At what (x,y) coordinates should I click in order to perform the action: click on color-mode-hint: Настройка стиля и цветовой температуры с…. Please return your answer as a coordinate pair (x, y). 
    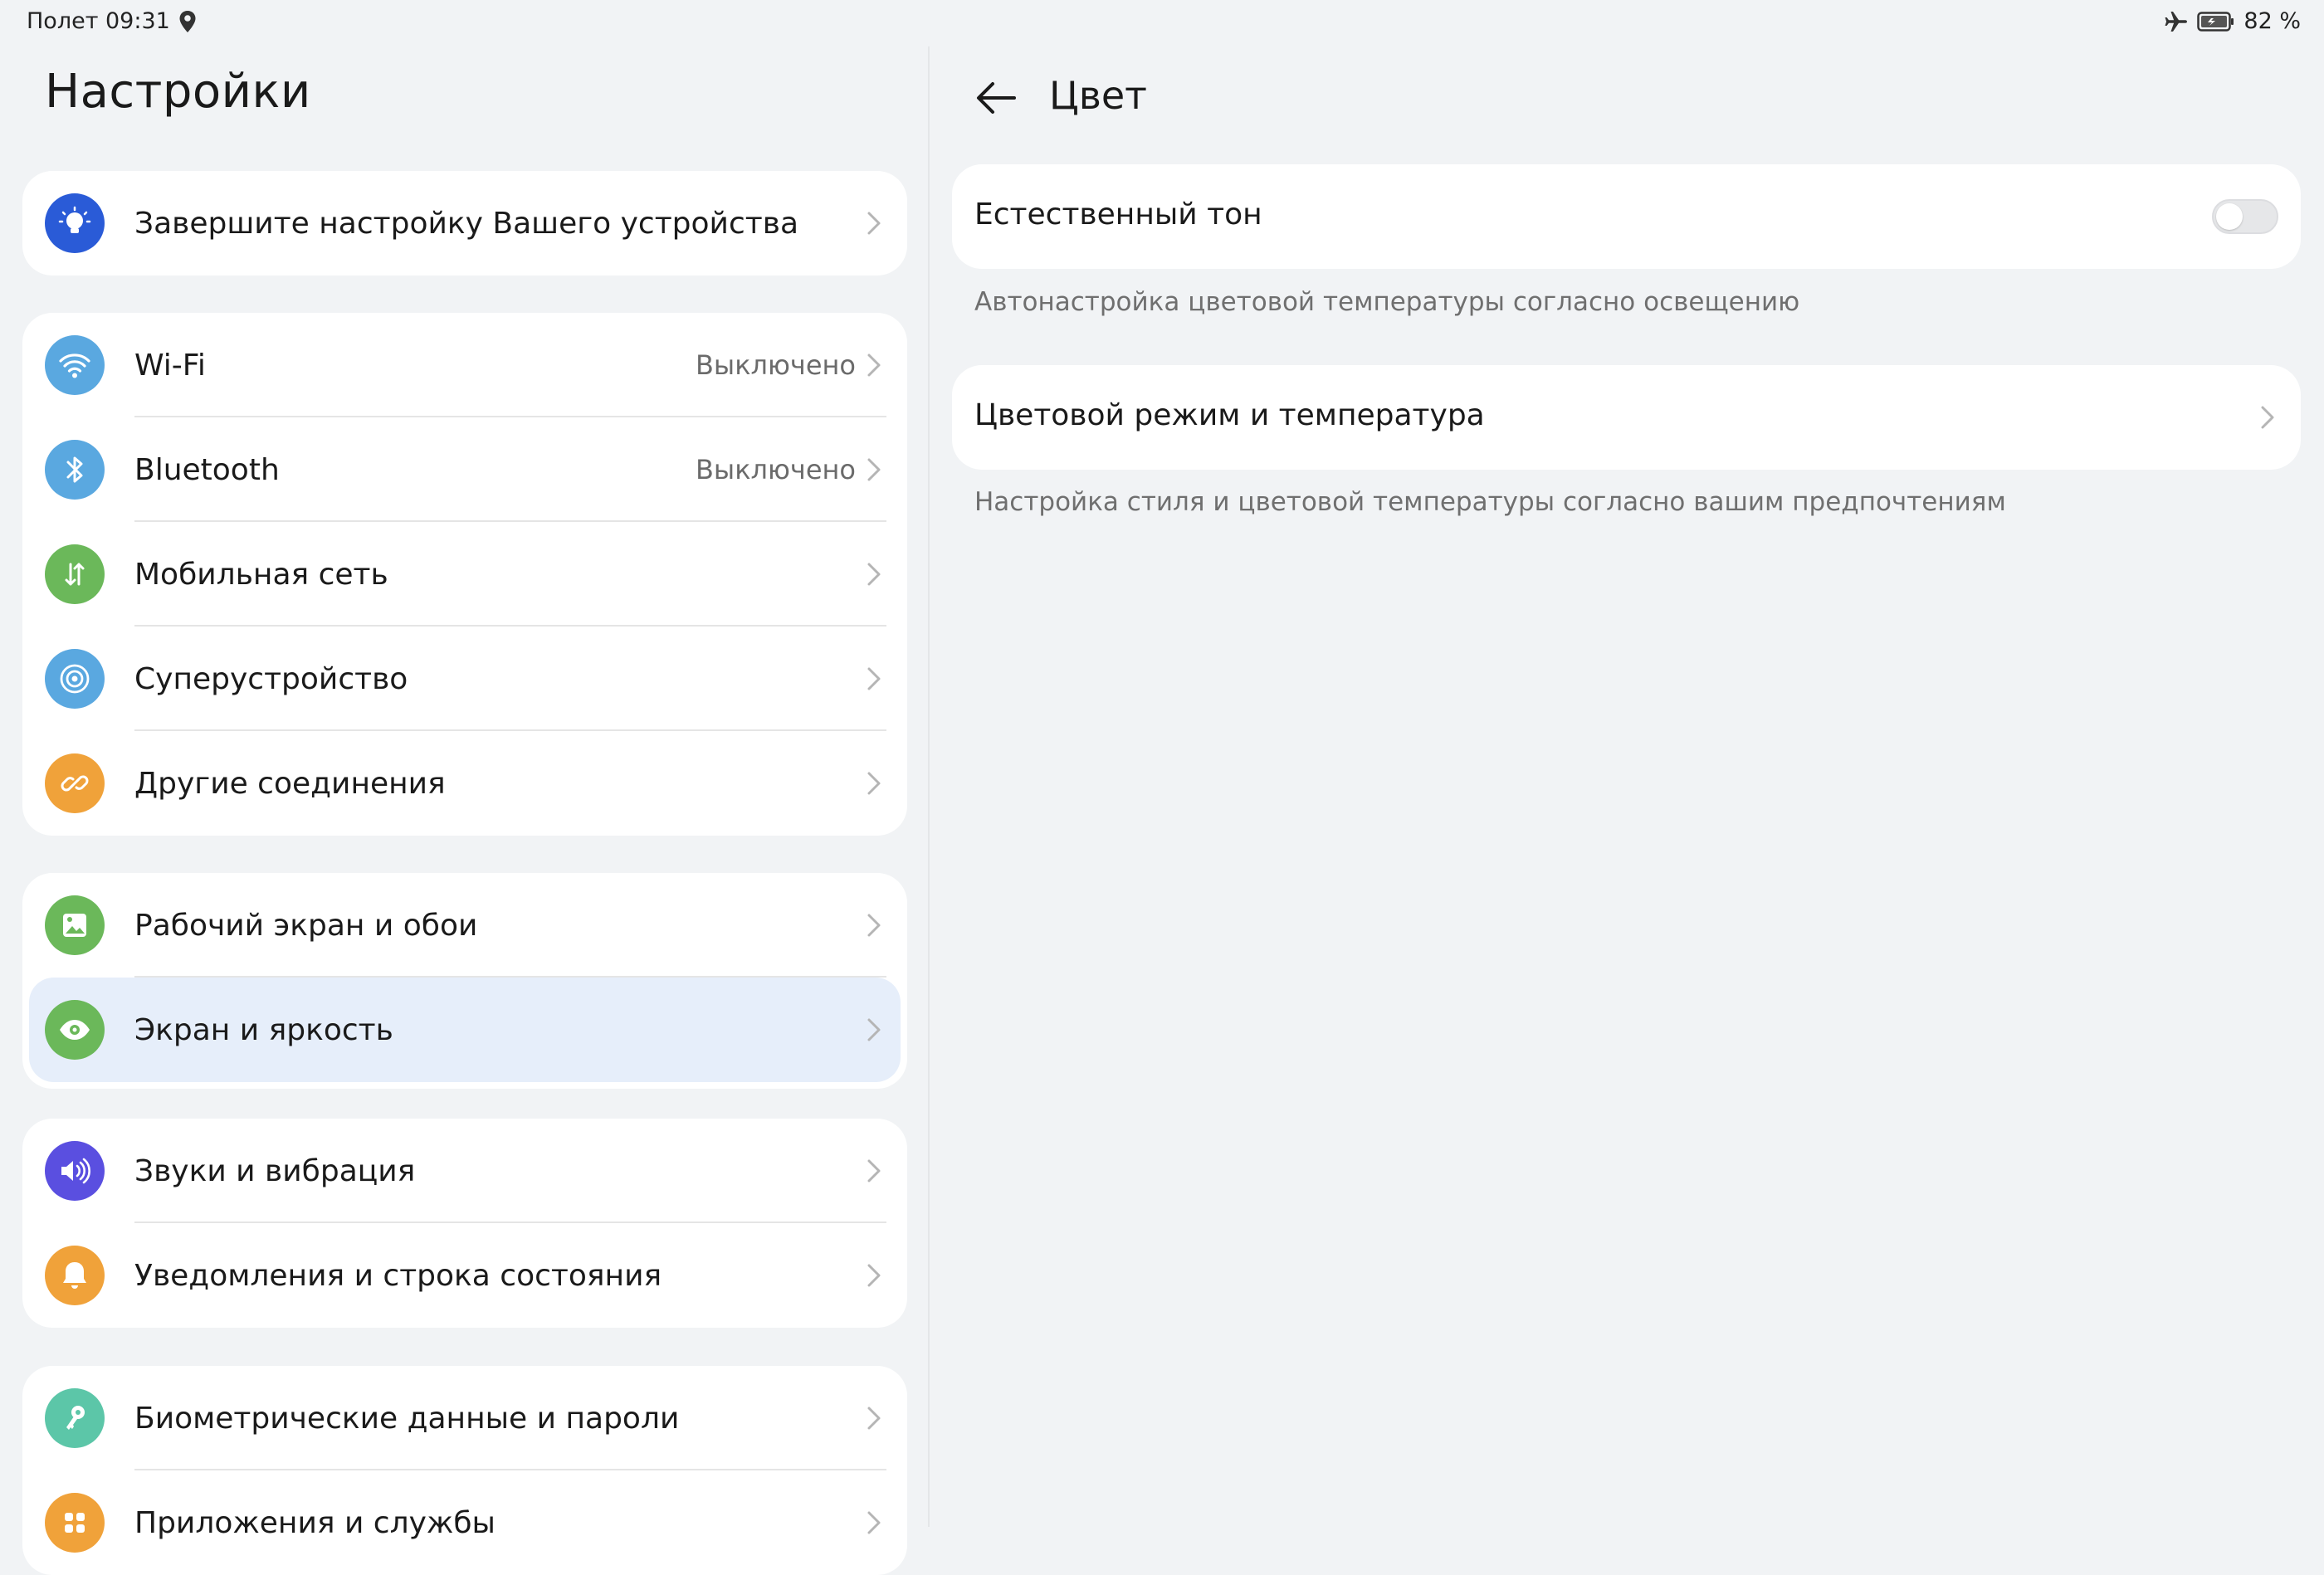
    Looking at the image, I should click on (1490, 502).